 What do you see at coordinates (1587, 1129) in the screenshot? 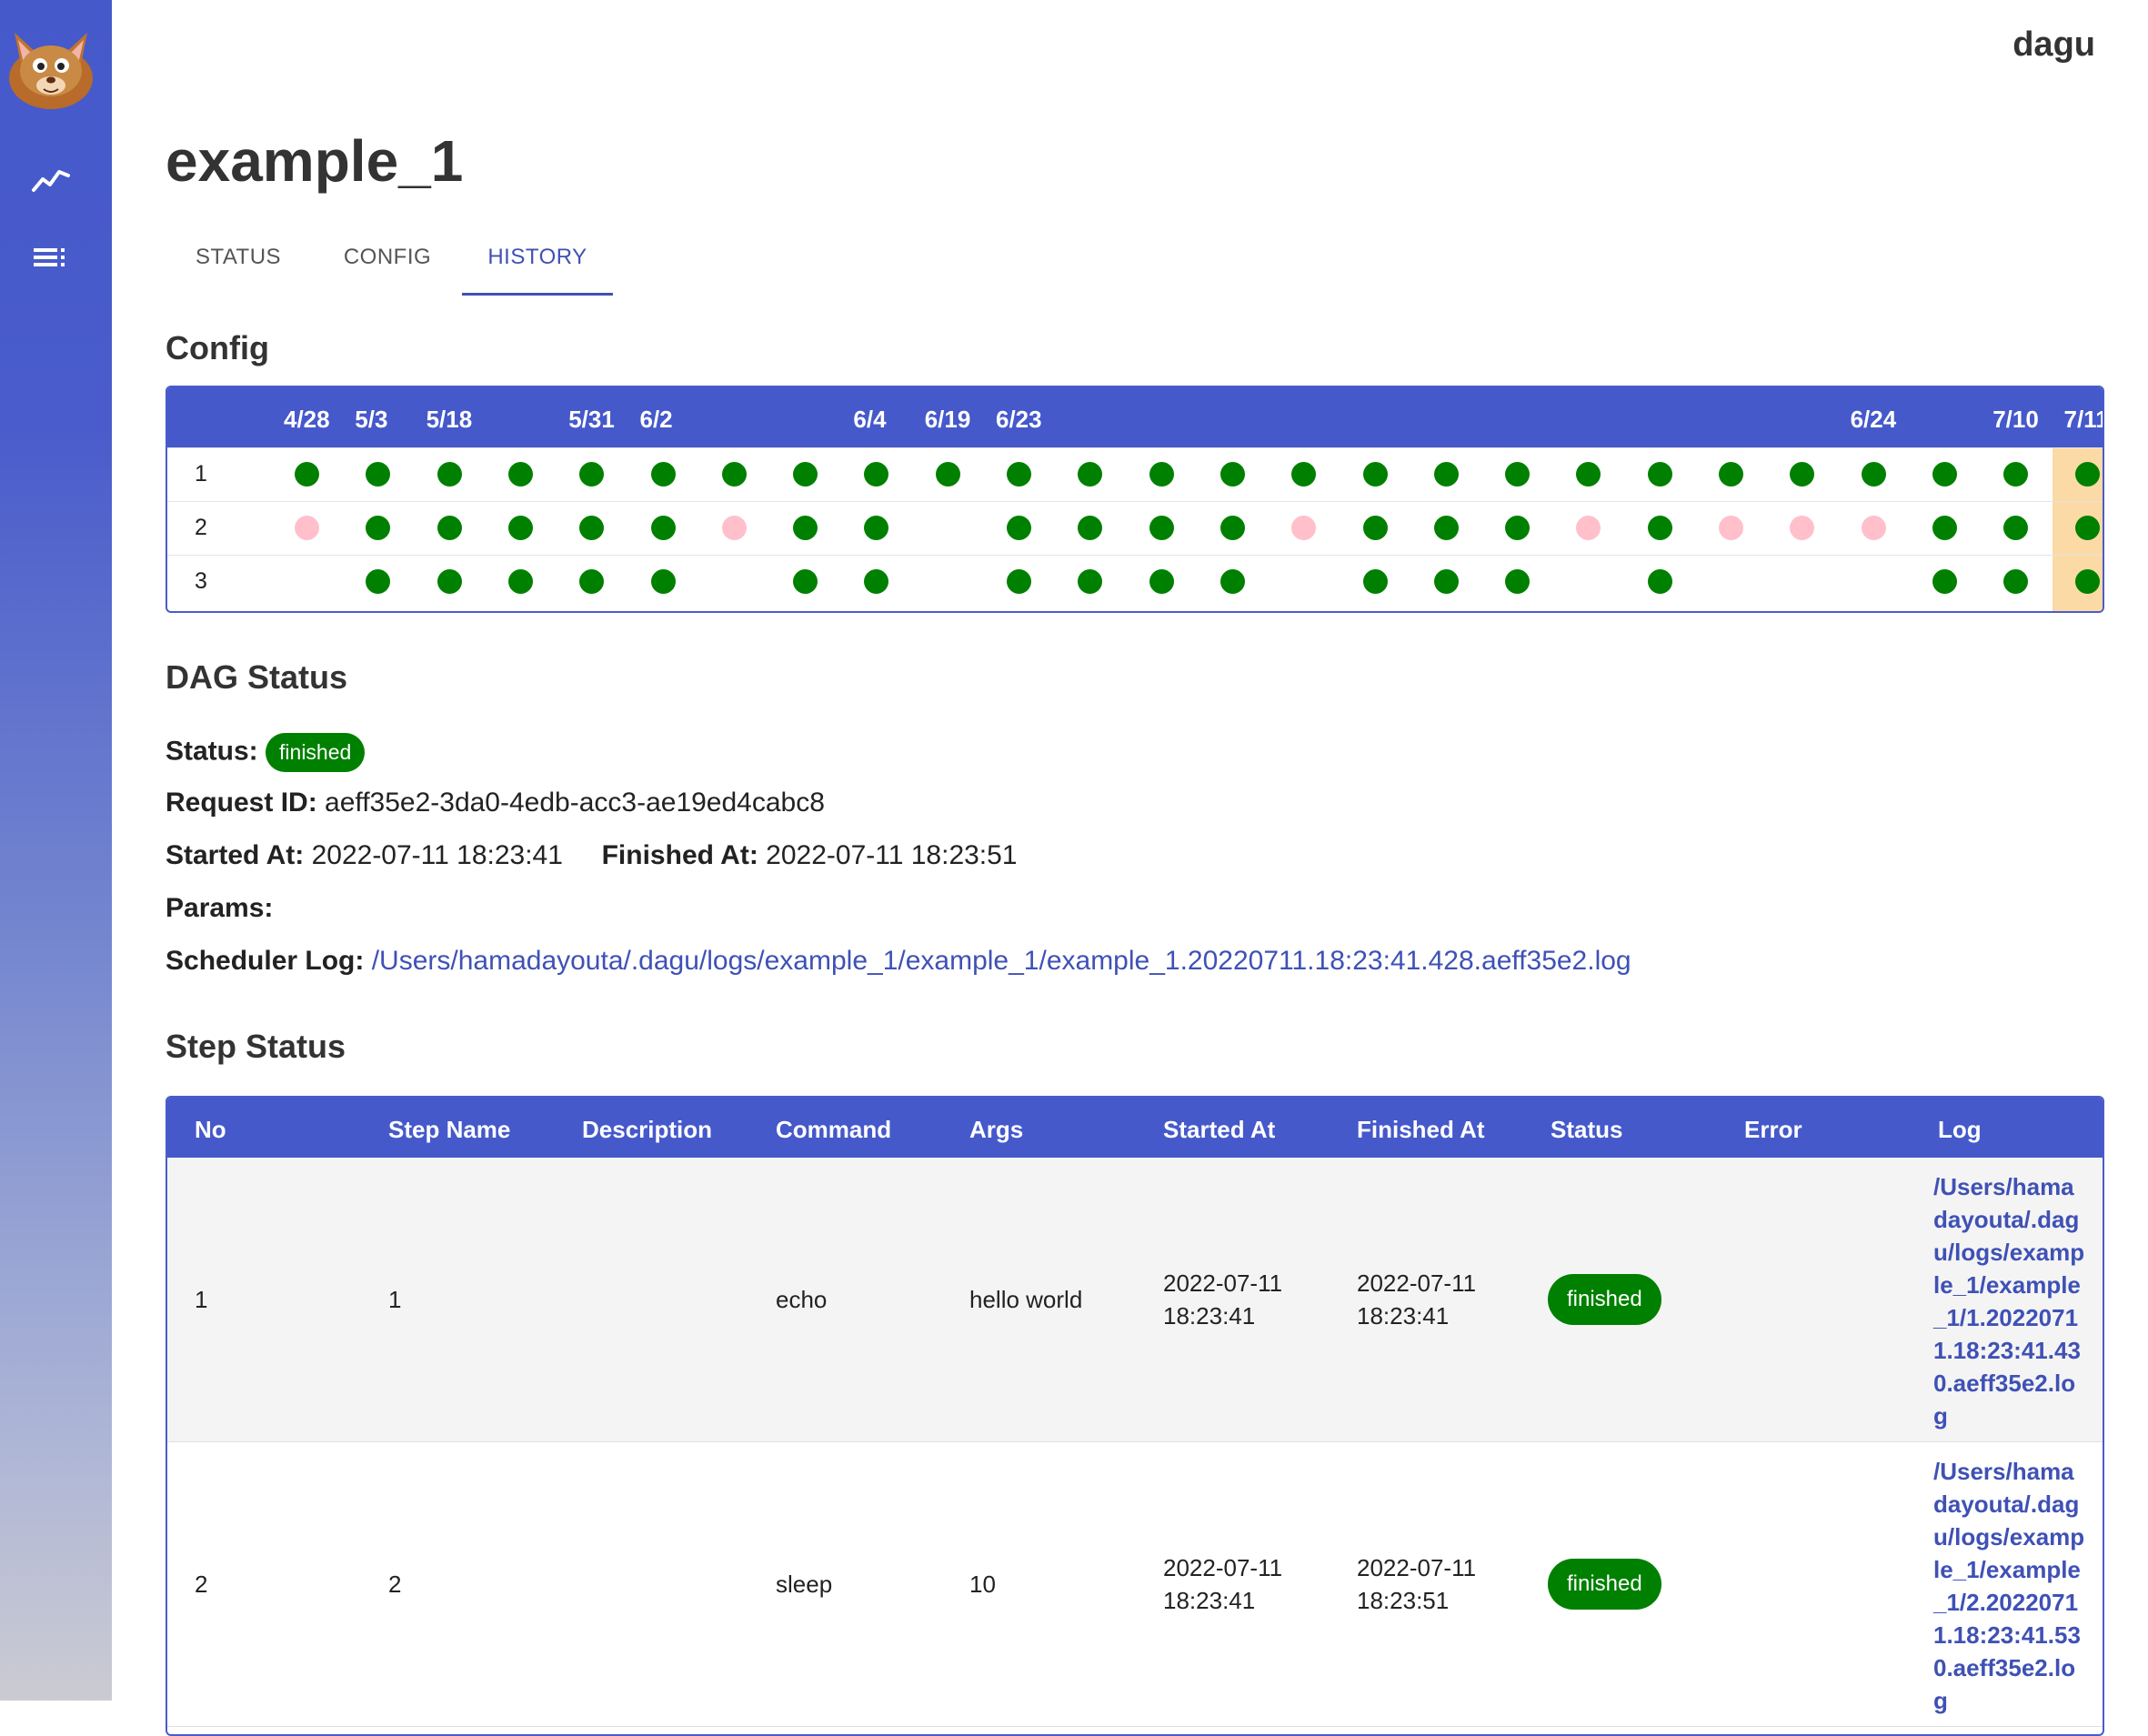
I see `col-status: Status` at bounding box center [1587, 1129].